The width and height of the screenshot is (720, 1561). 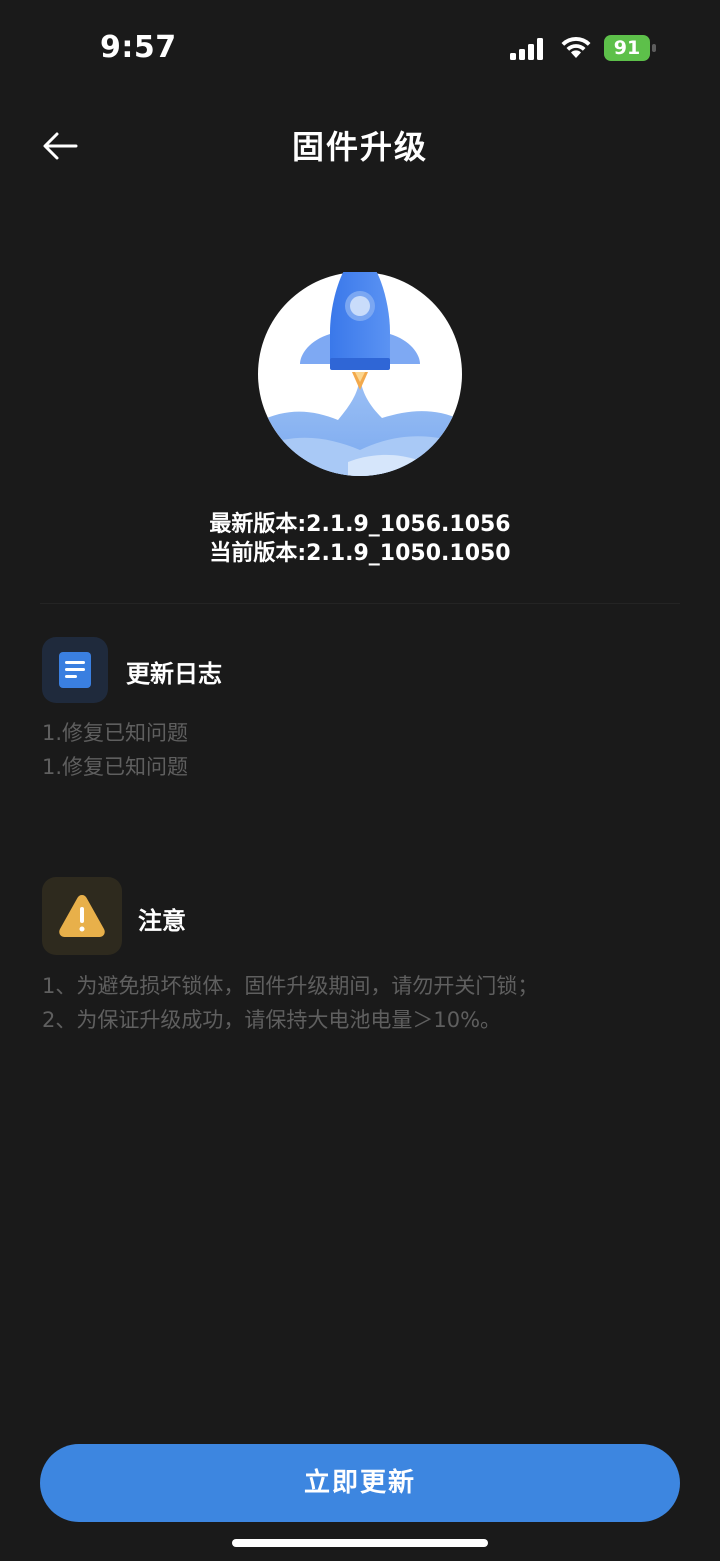 I want to click on current-version: 当前版本:2.1.9_1050.1050, so click(x=360, y=553).